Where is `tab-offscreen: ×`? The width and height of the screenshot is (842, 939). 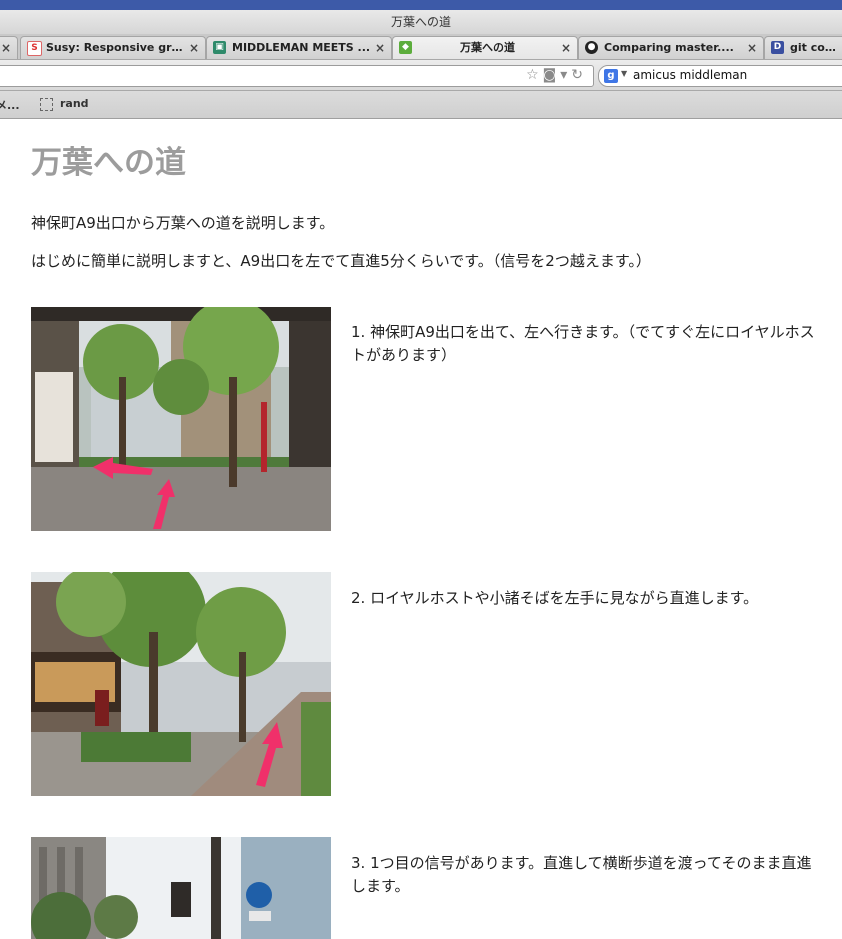
tab-offscreen: × is located at coordinates (9, 47).